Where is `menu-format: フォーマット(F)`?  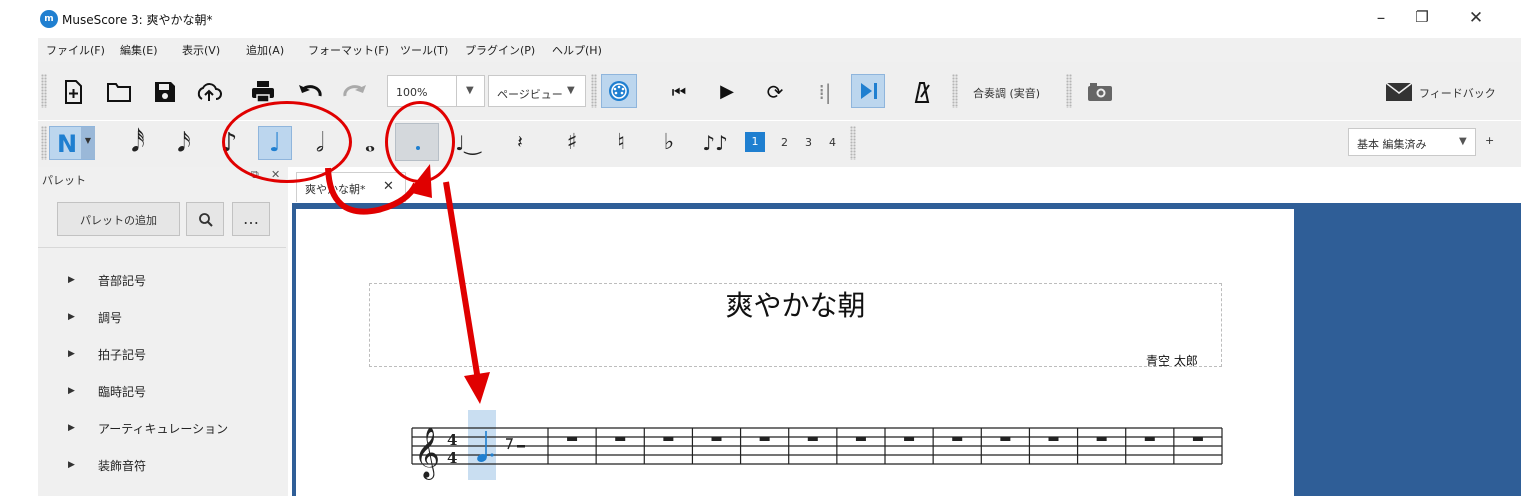
menu-format: フォーマット(F) is located at coordinates (348, 50).